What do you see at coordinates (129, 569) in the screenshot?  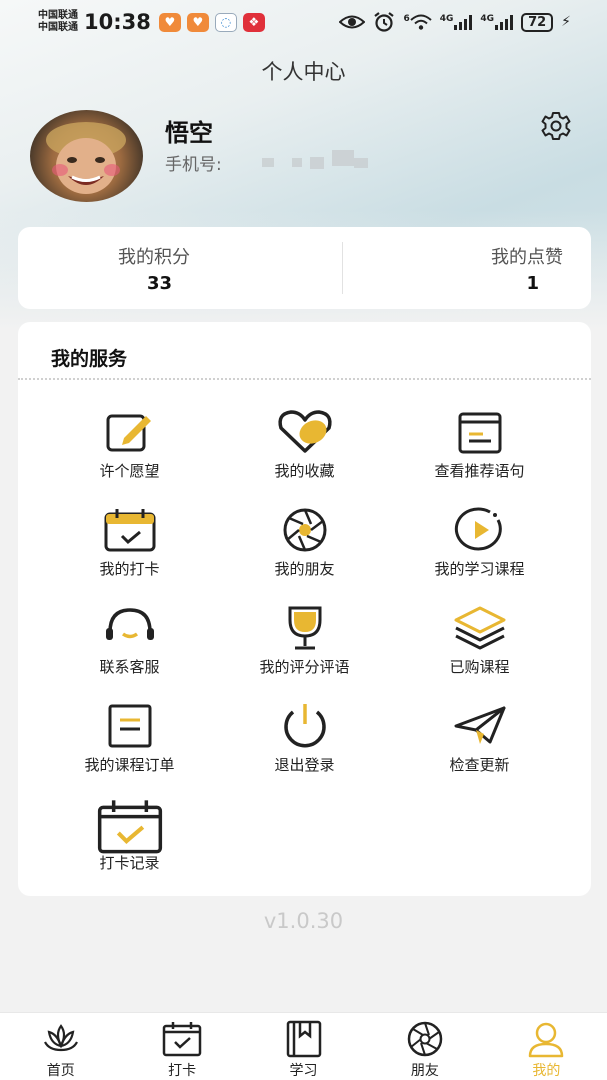 I see `service-label: 我的打卡` at bounding box center [129, 569].